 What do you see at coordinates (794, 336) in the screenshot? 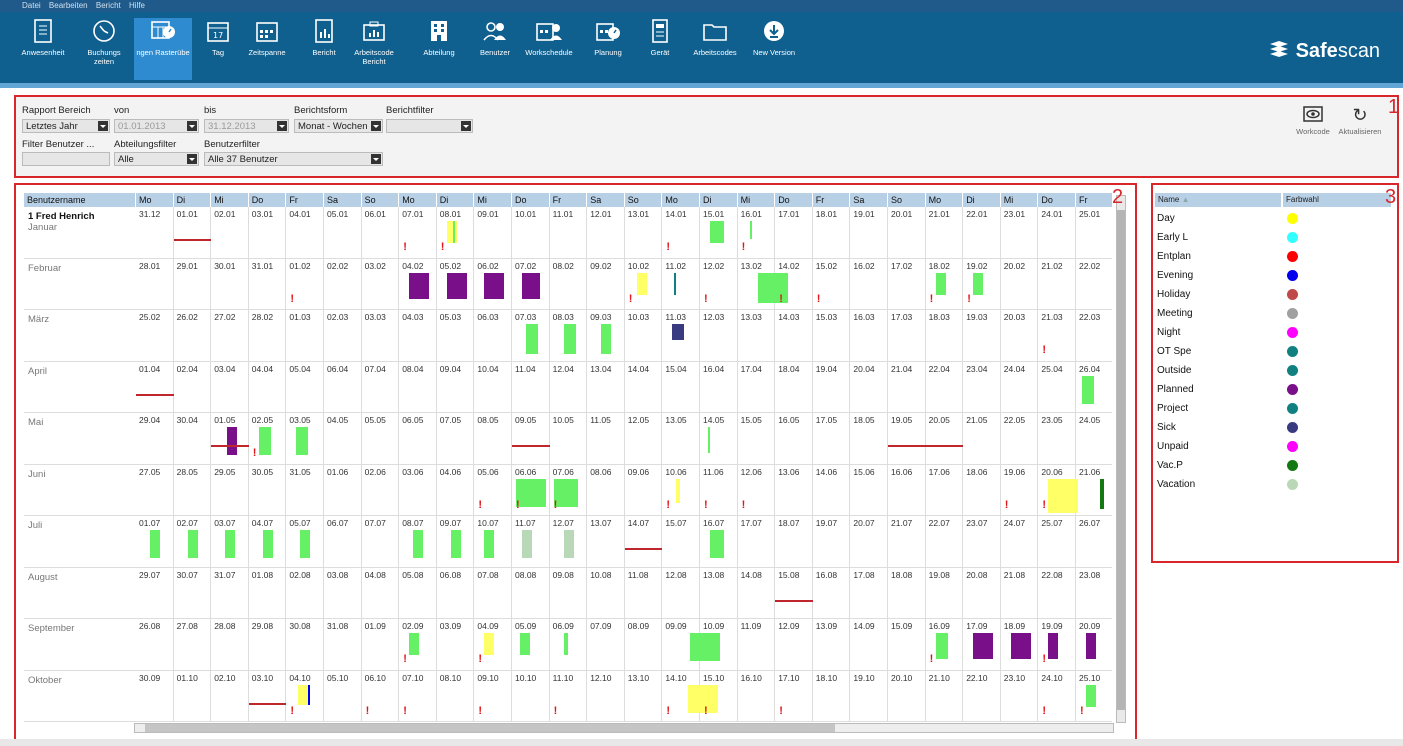
I see `day-cell: 14.03` at bounding box center [794, 336].